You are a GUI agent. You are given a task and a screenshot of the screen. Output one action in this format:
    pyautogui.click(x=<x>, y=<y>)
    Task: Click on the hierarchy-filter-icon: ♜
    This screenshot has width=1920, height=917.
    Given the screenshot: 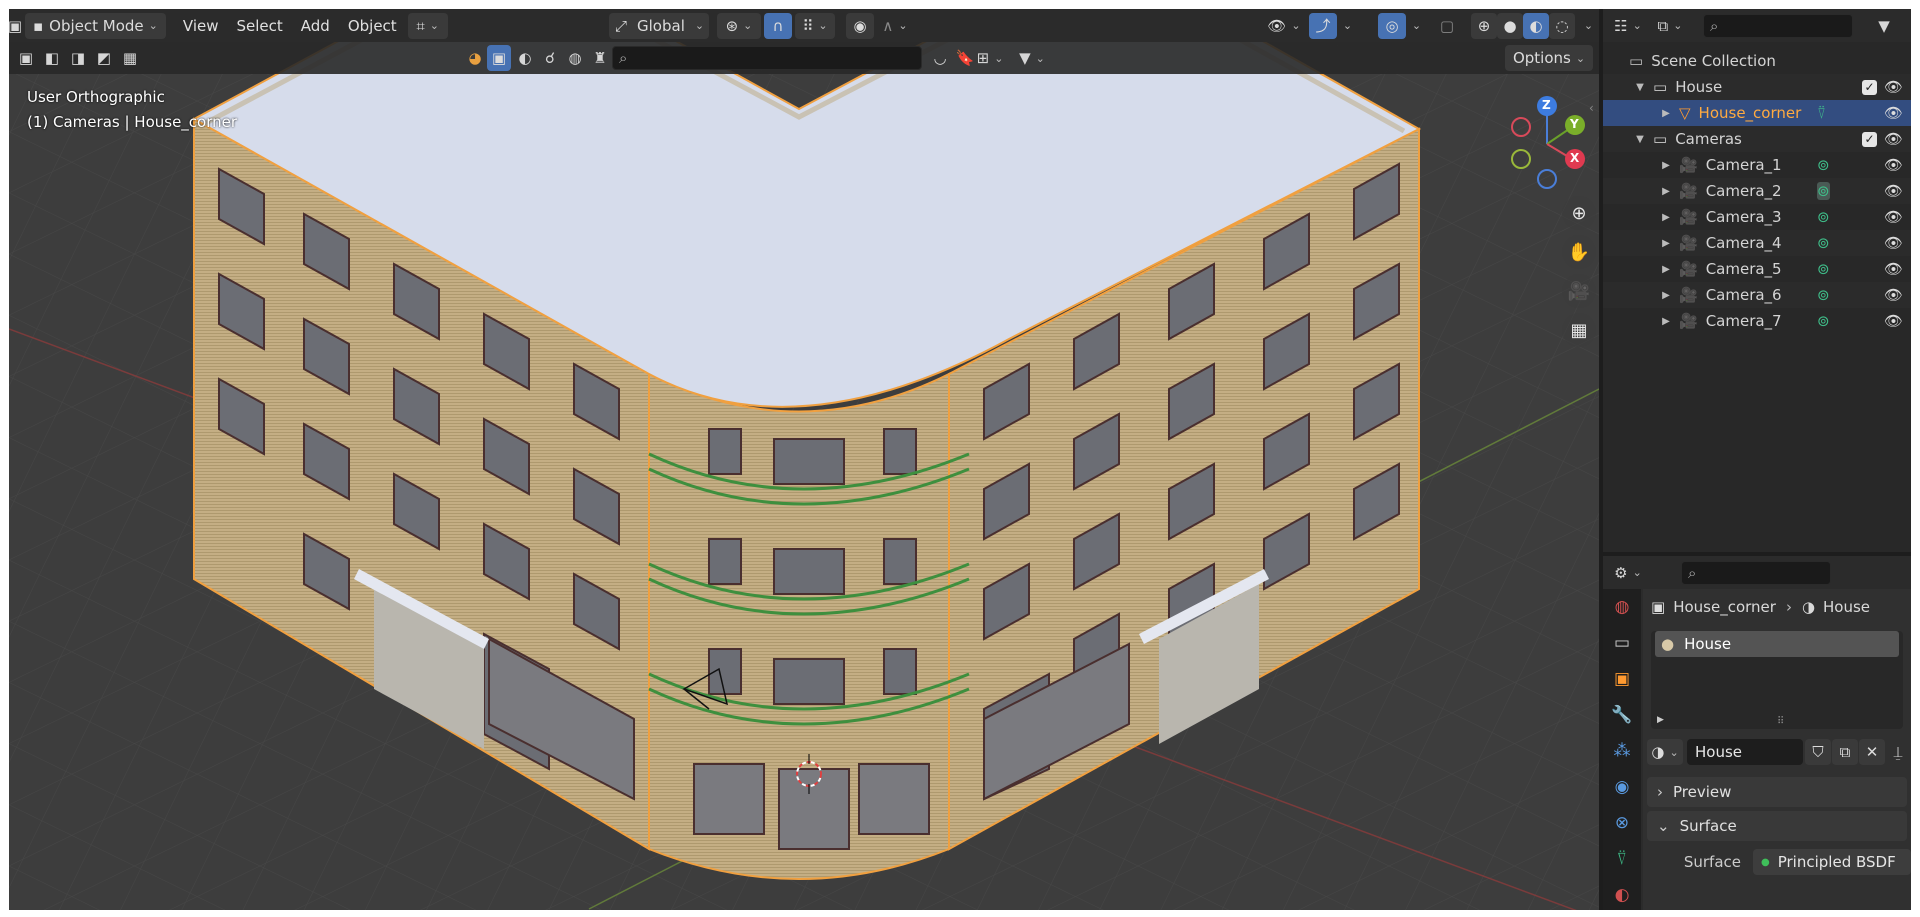 What is the action you would take?
    pyautogui.click(x=600, y=58)
    